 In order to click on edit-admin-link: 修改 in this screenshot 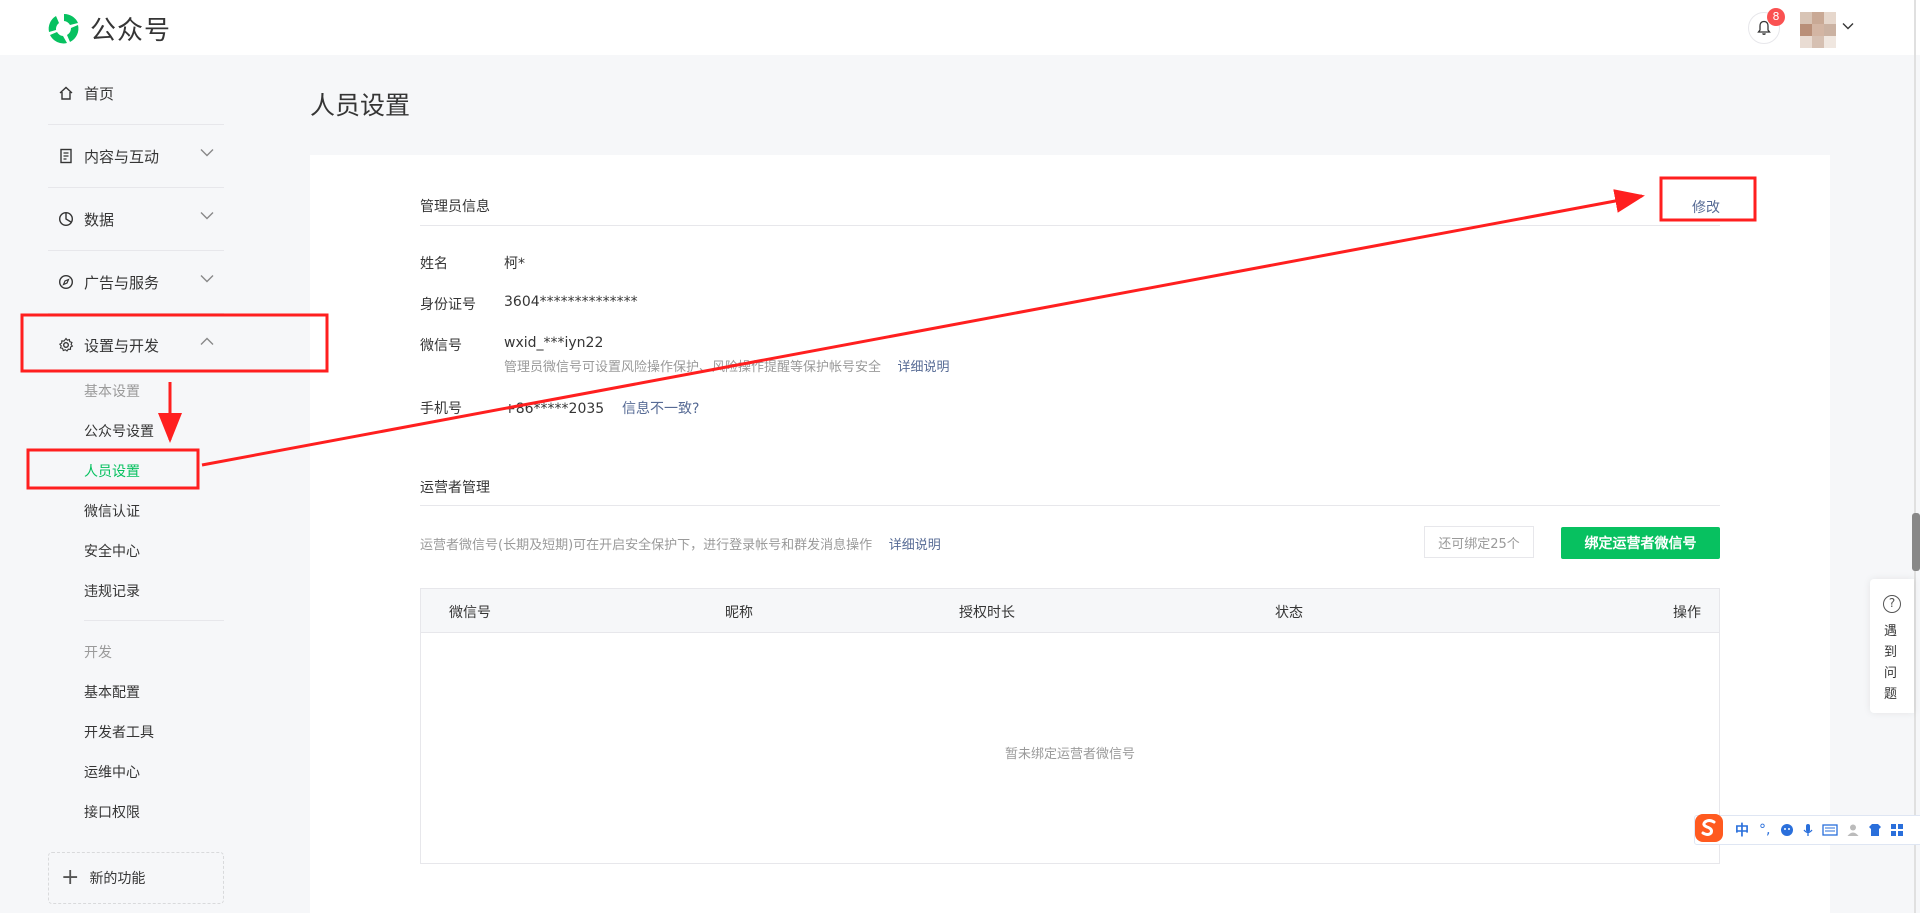, I will do `click(1706, 207)`.